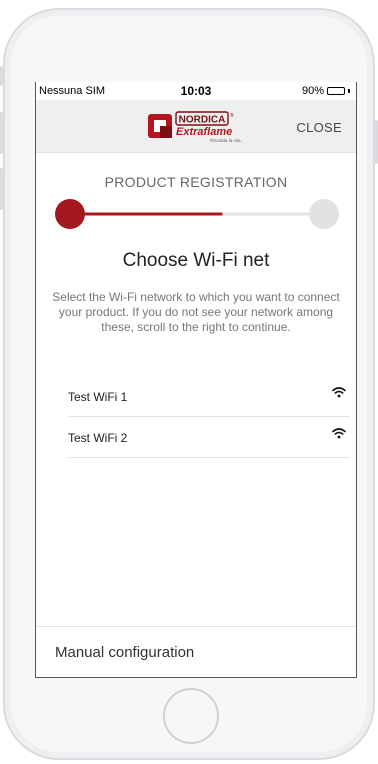 This screenshot has height=764, width=378. What do you see at coordinates (226, 140) in the screenshot?
I see `tagline-text: Riscalda la vita.` at bounding box center [226, 140].